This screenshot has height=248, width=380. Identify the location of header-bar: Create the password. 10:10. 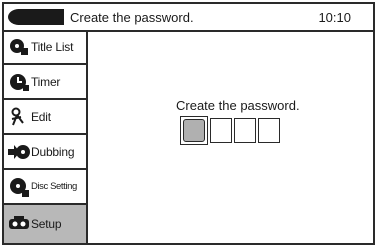
(188, 18).